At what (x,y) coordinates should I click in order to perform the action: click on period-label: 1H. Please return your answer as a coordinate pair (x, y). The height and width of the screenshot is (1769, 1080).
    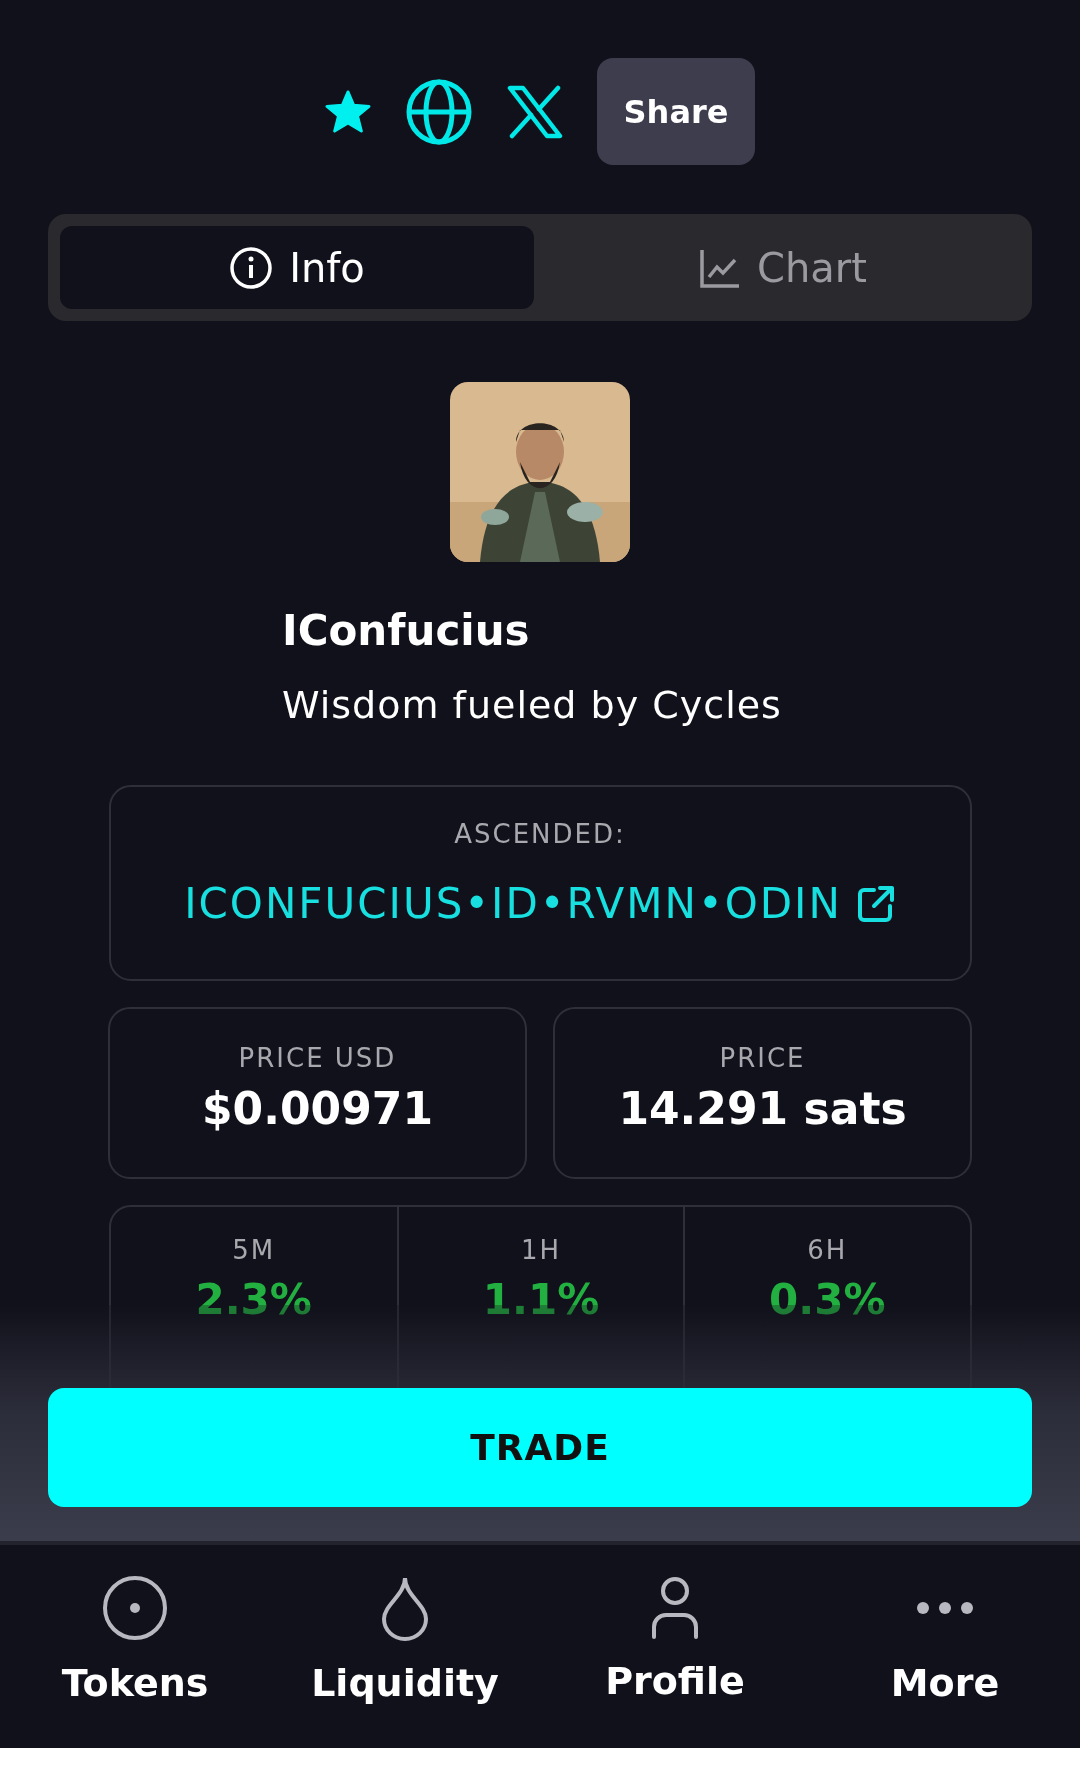
    Looking at the image, I should click on (541, 1250).